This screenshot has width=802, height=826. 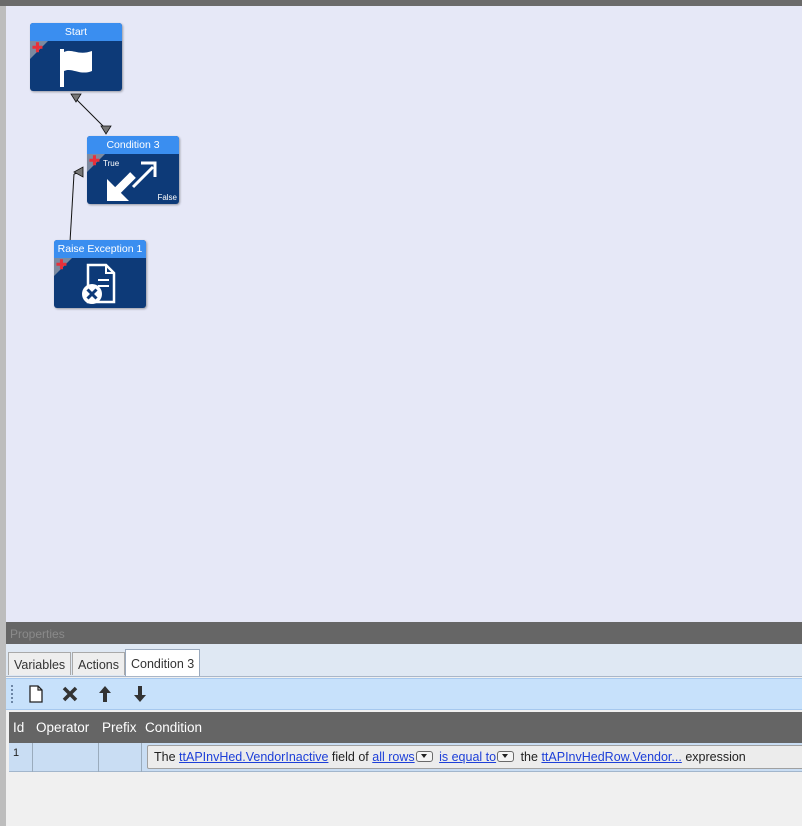 I want to click on field-link: ttAPInvHed.VendorInactive, so click(x=253, y=757).